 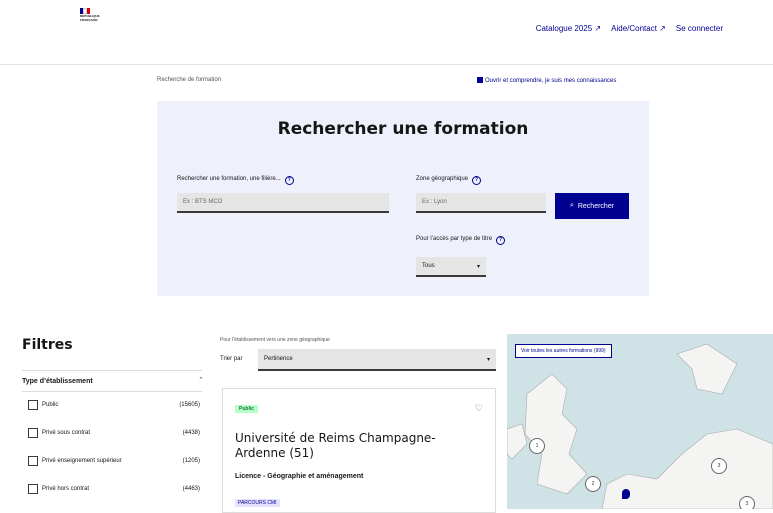 I want to click on chevron-up-icon: ˆ, so click(x=200, y=381).